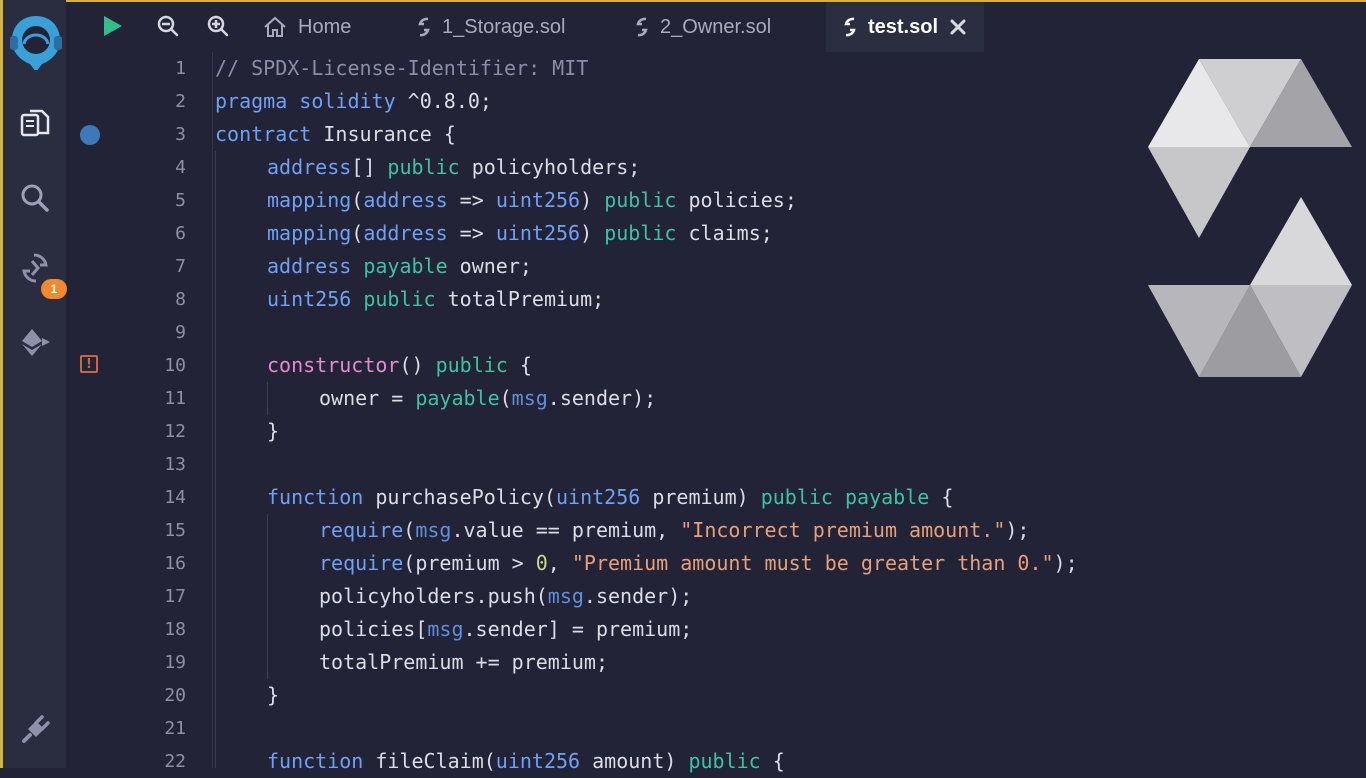 This screenshot has height=778, width=1366. Describe the element at coordinates (112, 26) in the screenshot. I see `run-icon` at that location.